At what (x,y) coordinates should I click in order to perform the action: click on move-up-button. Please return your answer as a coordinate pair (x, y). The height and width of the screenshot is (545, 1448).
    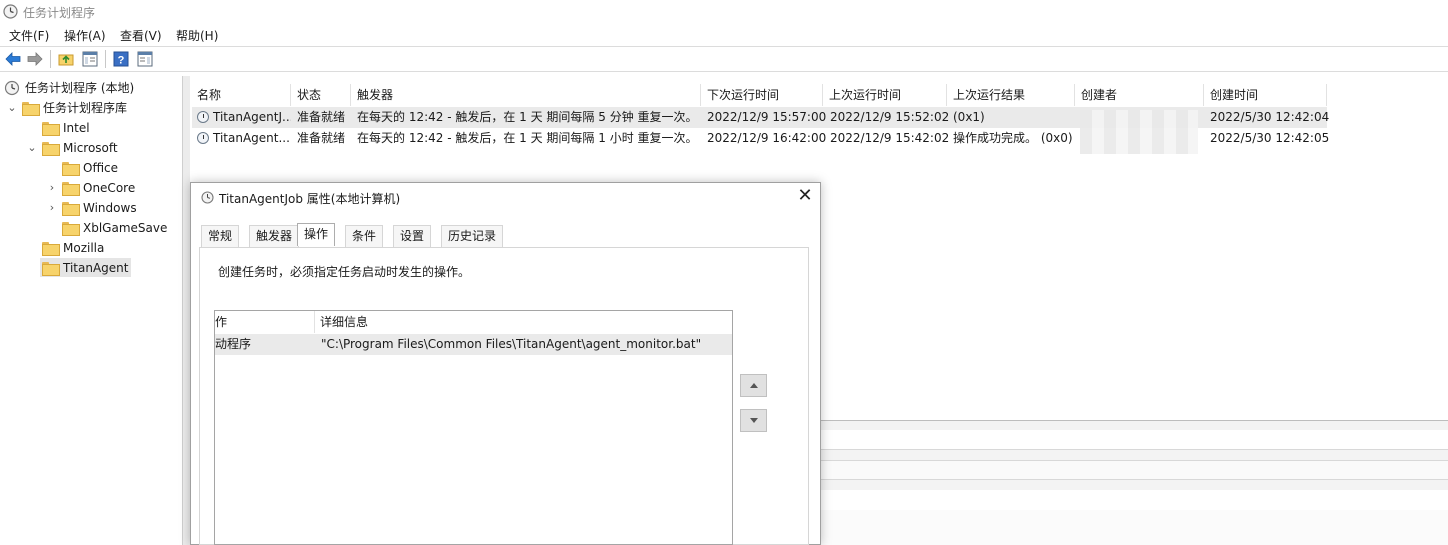
    Looking at the image, I should click on (753, 385).